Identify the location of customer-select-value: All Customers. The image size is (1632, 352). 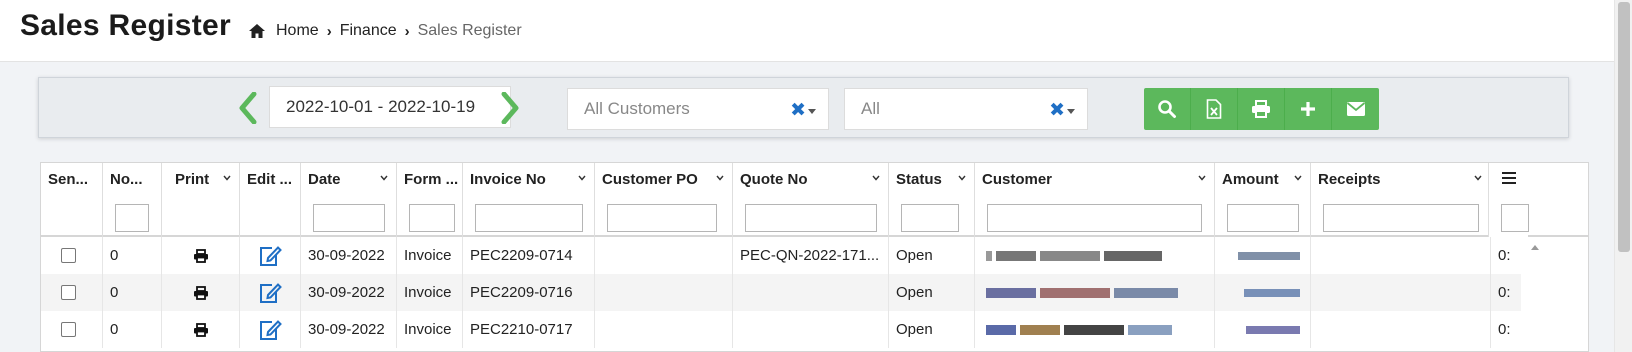
(637, 108).